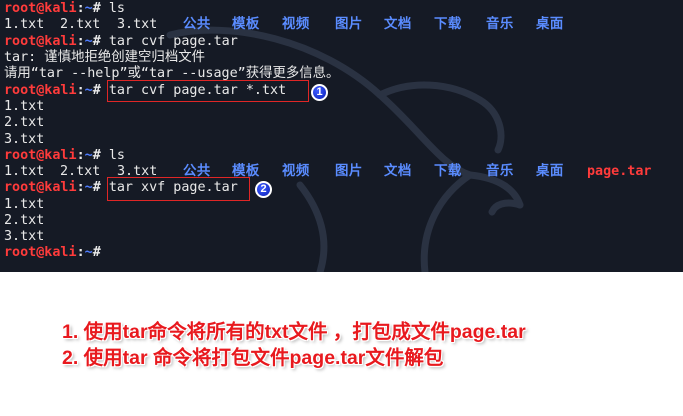 The image size is (683, 416). What do you see at coordinates (263, 189) in the screenshot?
I see `step-marker-2: 2` at bounding box center [263, 189].